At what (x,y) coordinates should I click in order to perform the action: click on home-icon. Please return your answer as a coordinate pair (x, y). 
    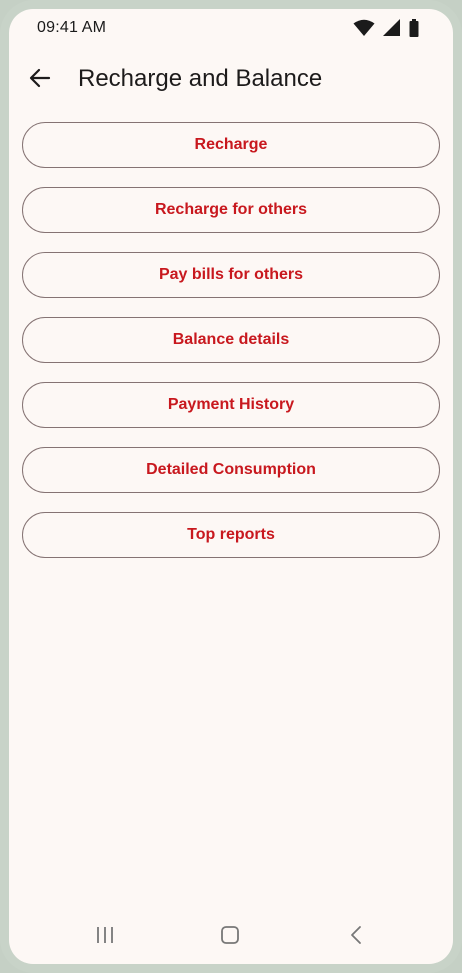
    Looking at the image, I should click on (230, 937).